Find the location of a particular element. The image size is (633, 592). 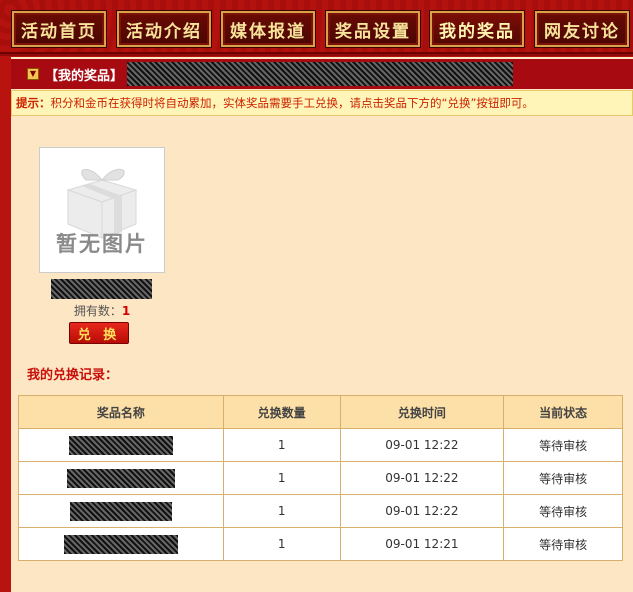

col-time: 兑换时间 is located at coordinates (422, 412).